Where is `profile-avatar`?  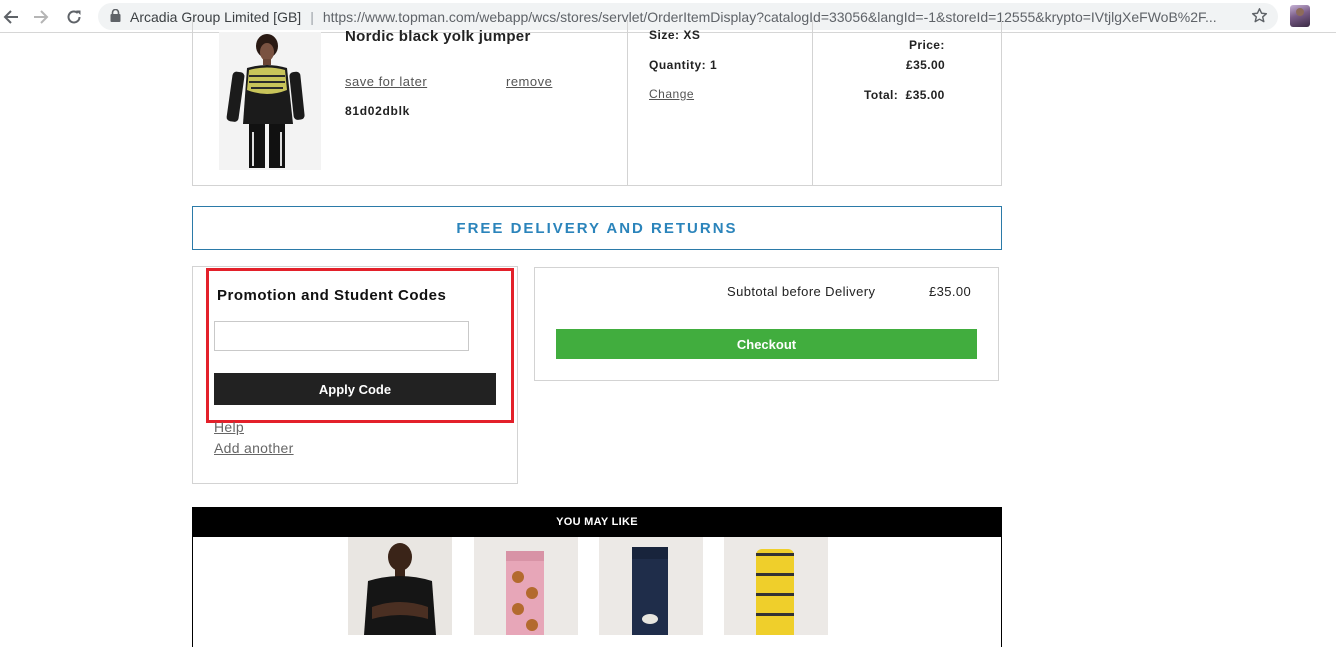 profile-avatar is located at coordinates (1300, 16).